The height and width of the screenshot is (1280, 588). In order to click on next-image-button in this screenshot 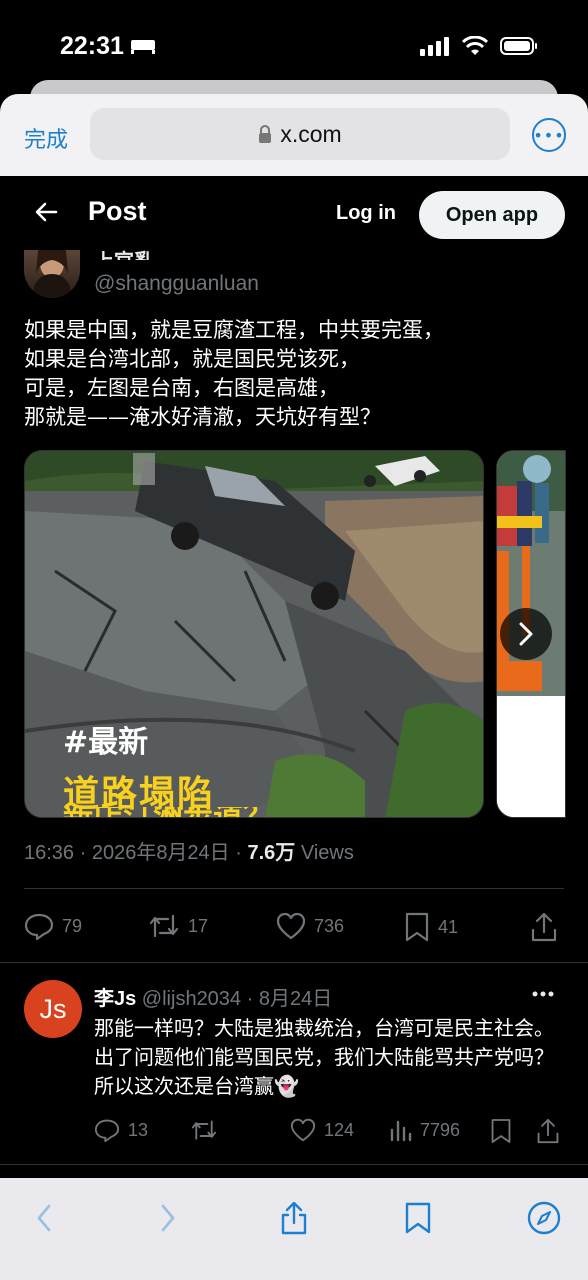, I will do `click(526, 634)`.